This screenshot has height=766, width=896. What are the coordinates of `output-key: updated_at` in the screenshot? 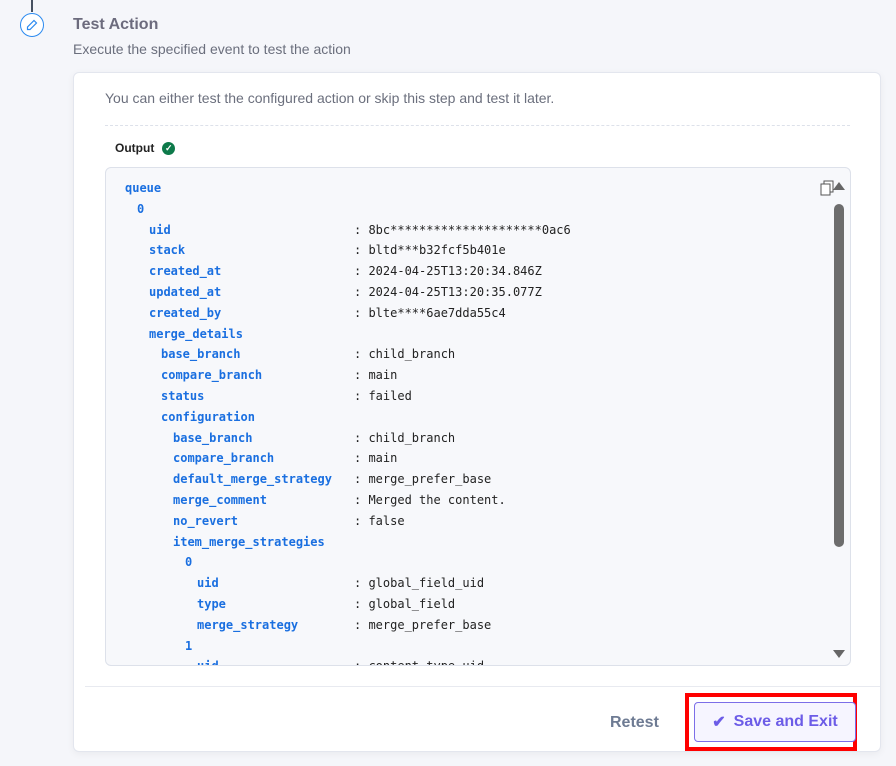 It's located at (185, 291).